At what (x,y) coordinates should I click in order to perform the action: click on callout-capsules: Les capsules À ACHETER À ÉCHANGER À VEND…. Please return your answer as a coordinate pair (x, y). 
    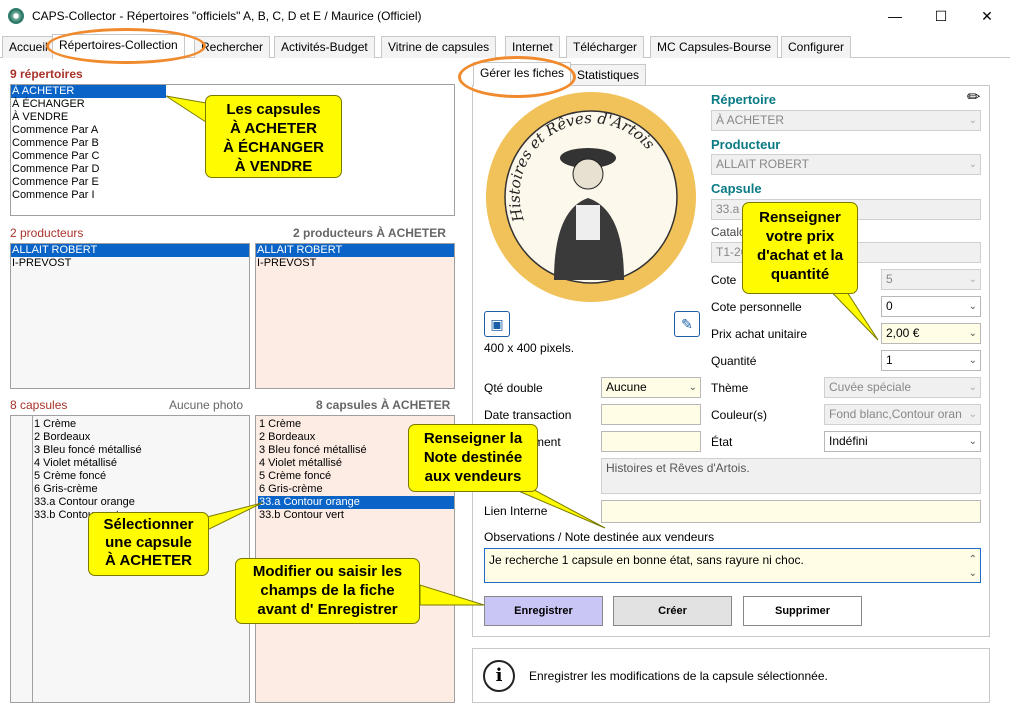
    Looking at the image, I should click on (273, 136).